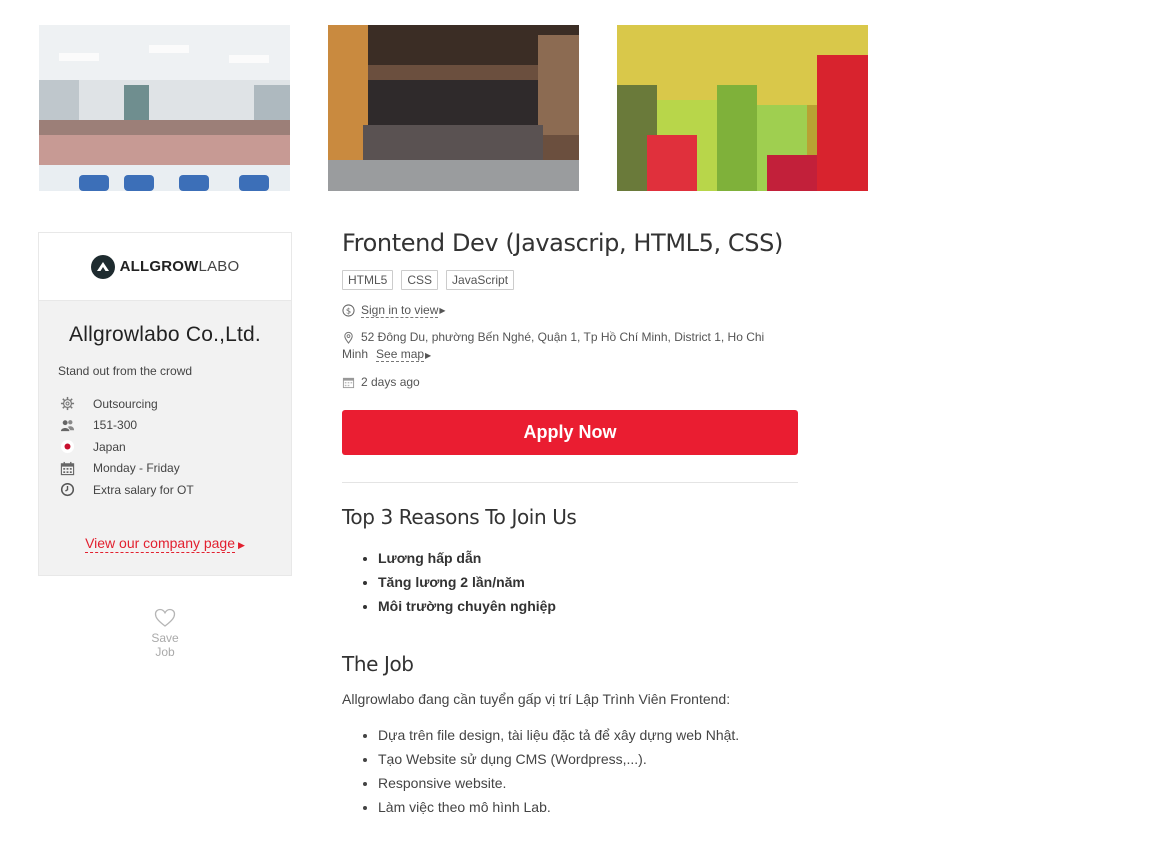  Describe the element at coordinates (562, 243) in the screenshot. I see `job-title: Frontend Dev (Javascrip, HTML5, CSS)` at that location.